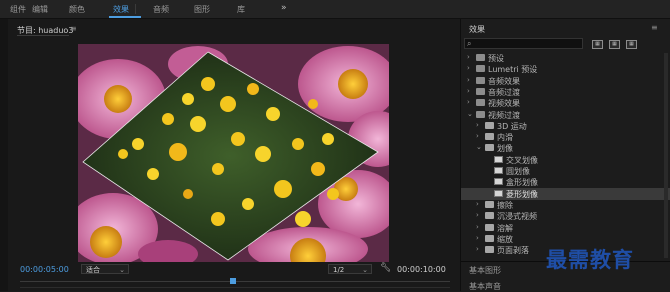 This screenshot has width=670, height=292. Describe the element at coordinates (44, 269) in the screenshot. I see `current-timecode: 00:00:05:00` at that location.